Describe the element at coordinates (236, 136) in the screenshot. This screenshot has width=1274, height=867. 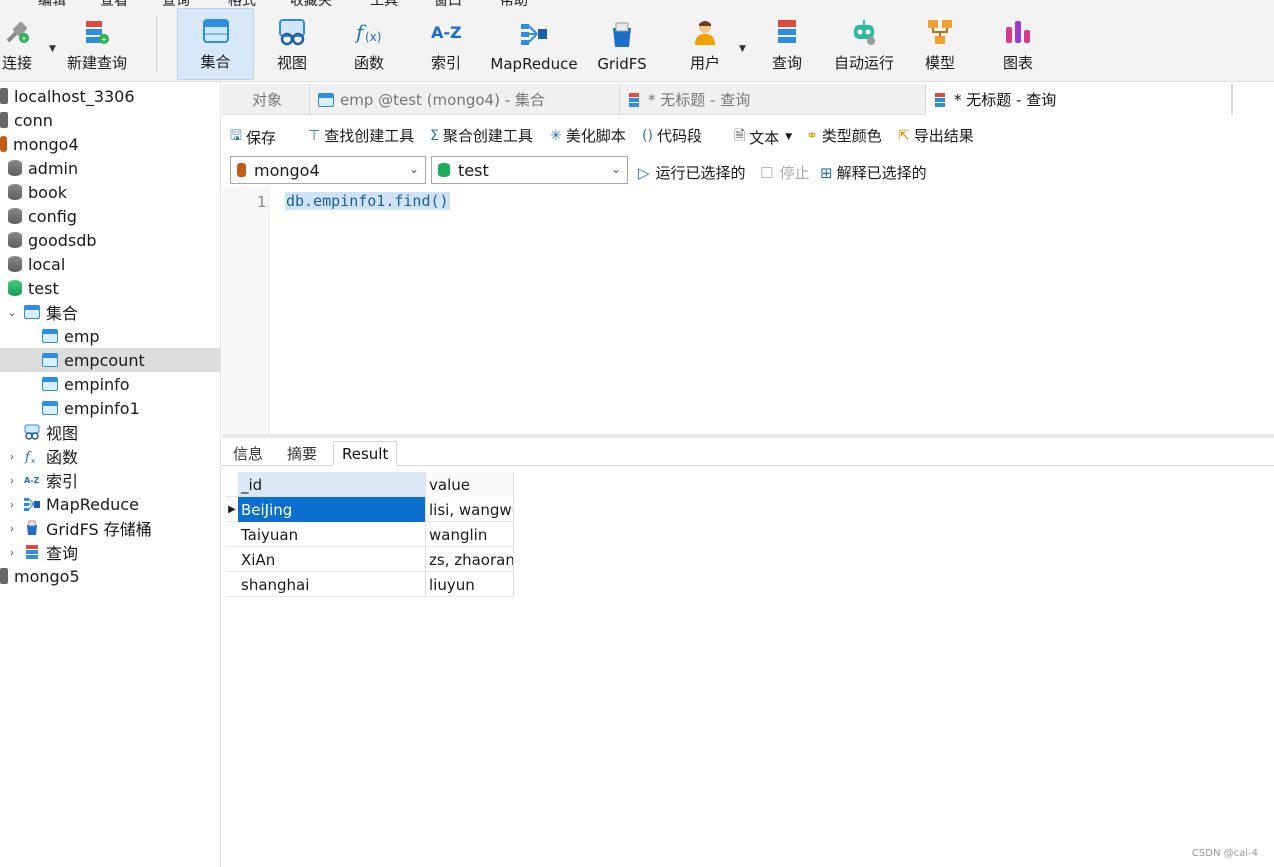
I see `floppy-disk-icon: 🖫` at that location.